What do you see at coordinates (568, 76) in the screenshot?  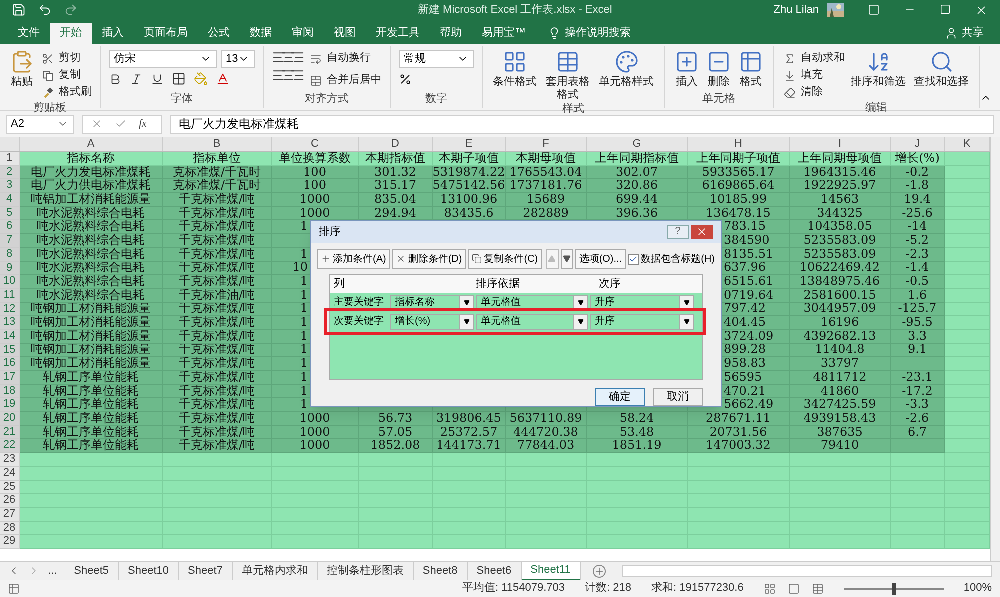 I see `style-button: 套用表格格式` at bounding box center [568, 76].